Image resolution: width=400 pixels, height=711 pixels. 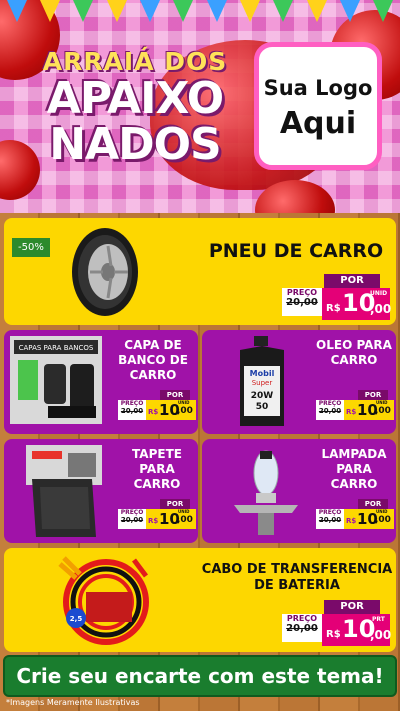 I want to click on bulb-icon, so click(x=266, y=492).